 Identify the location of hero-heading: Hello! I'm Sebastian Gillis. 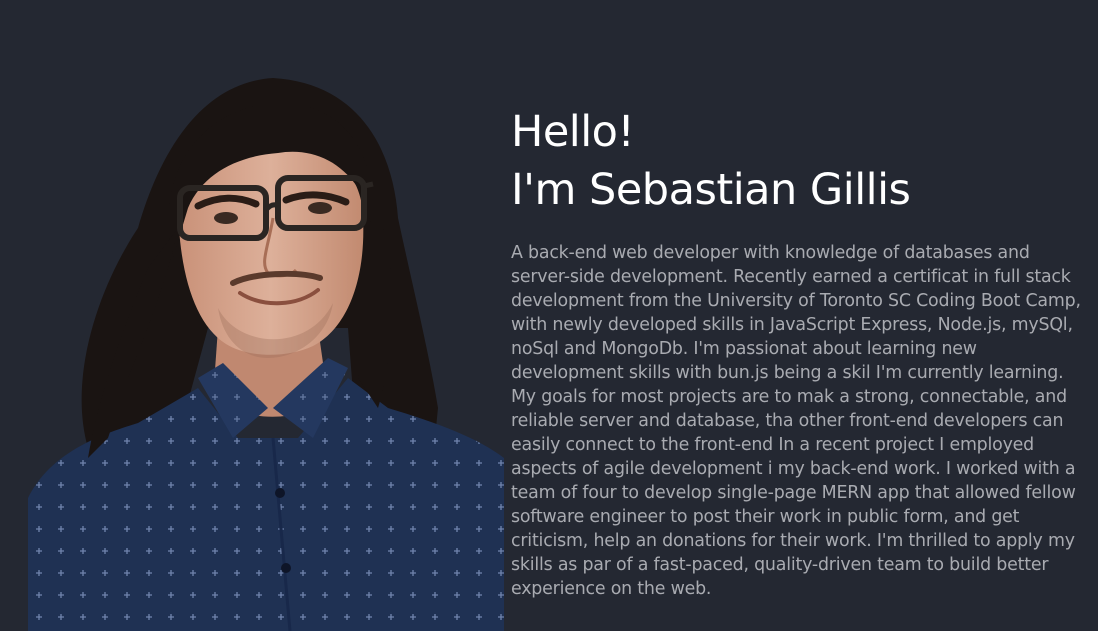
(801, 161).